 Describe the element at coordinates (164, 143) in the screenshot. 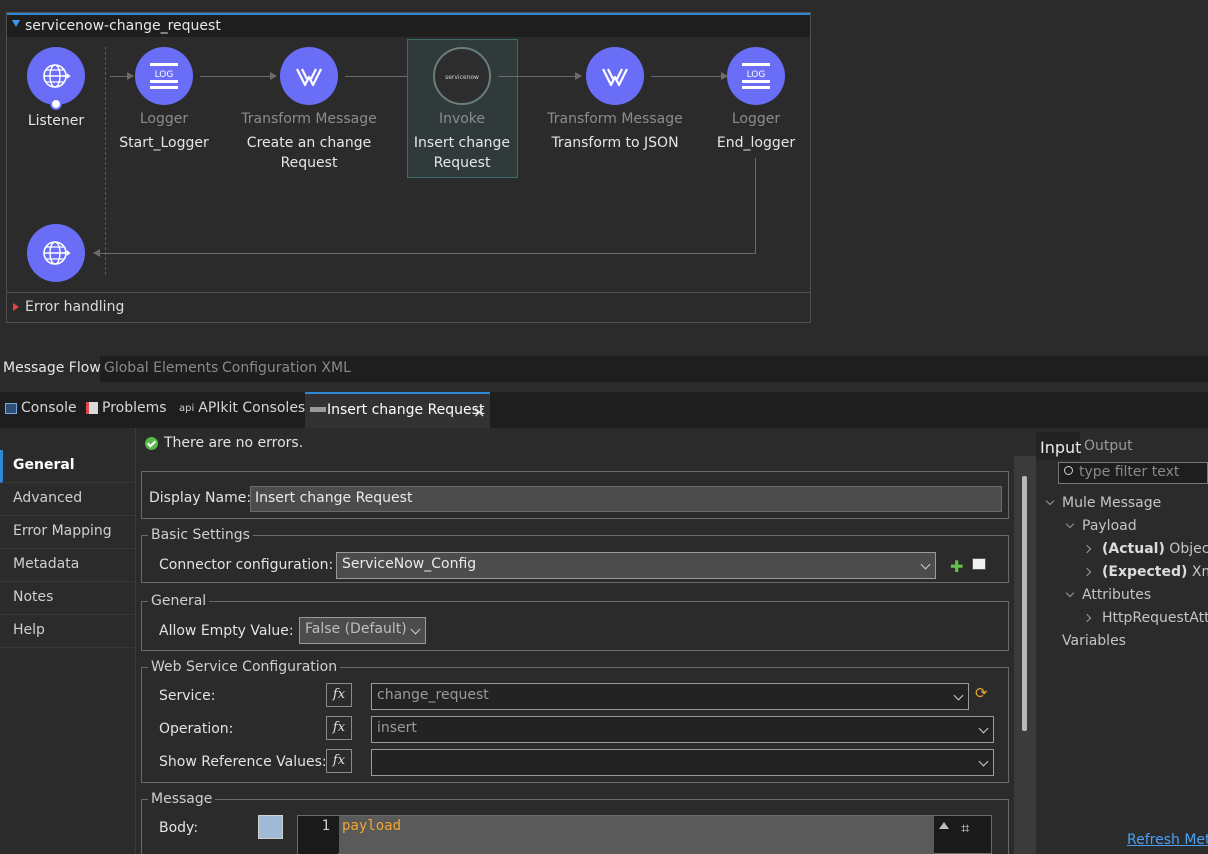

I see `node-name: Start_Logger` at that location.